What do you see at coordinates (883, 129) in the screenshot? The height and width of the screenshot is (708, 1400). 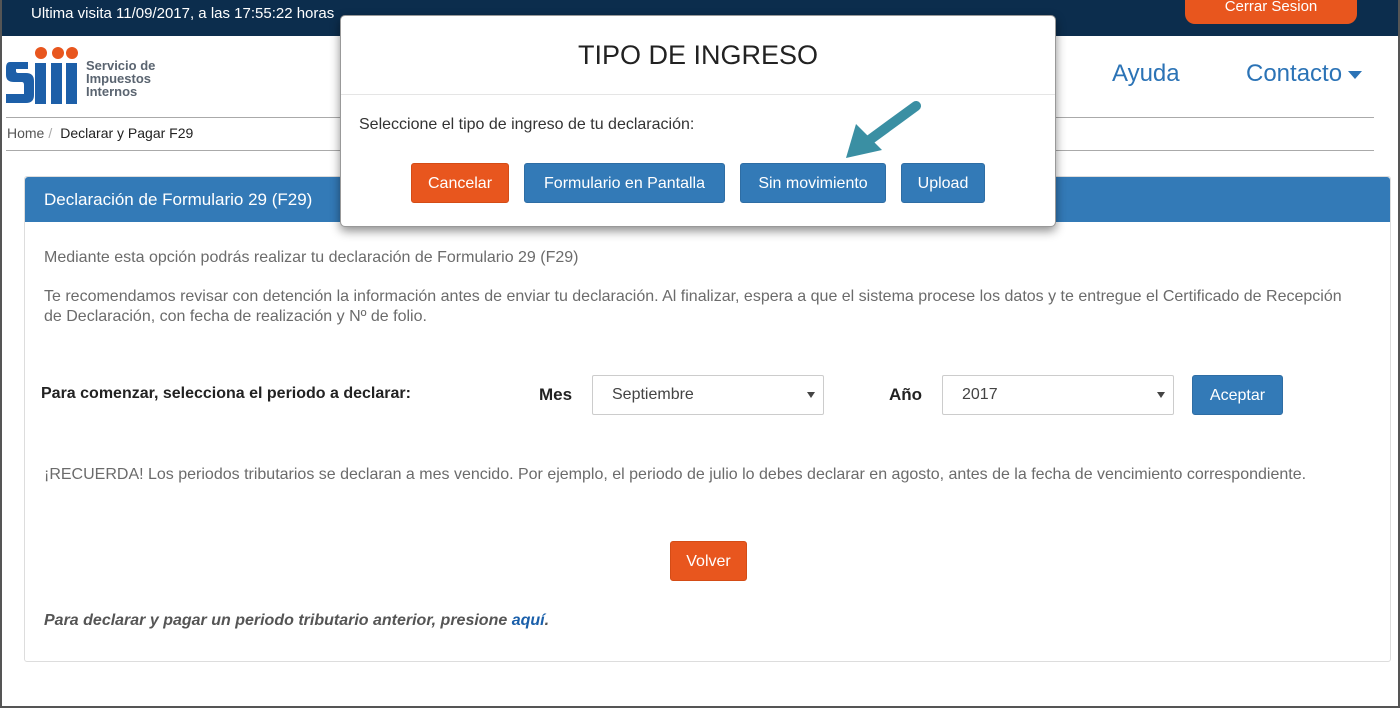 I see `arrow-pointer-icon` at bounding box center [883, 129].